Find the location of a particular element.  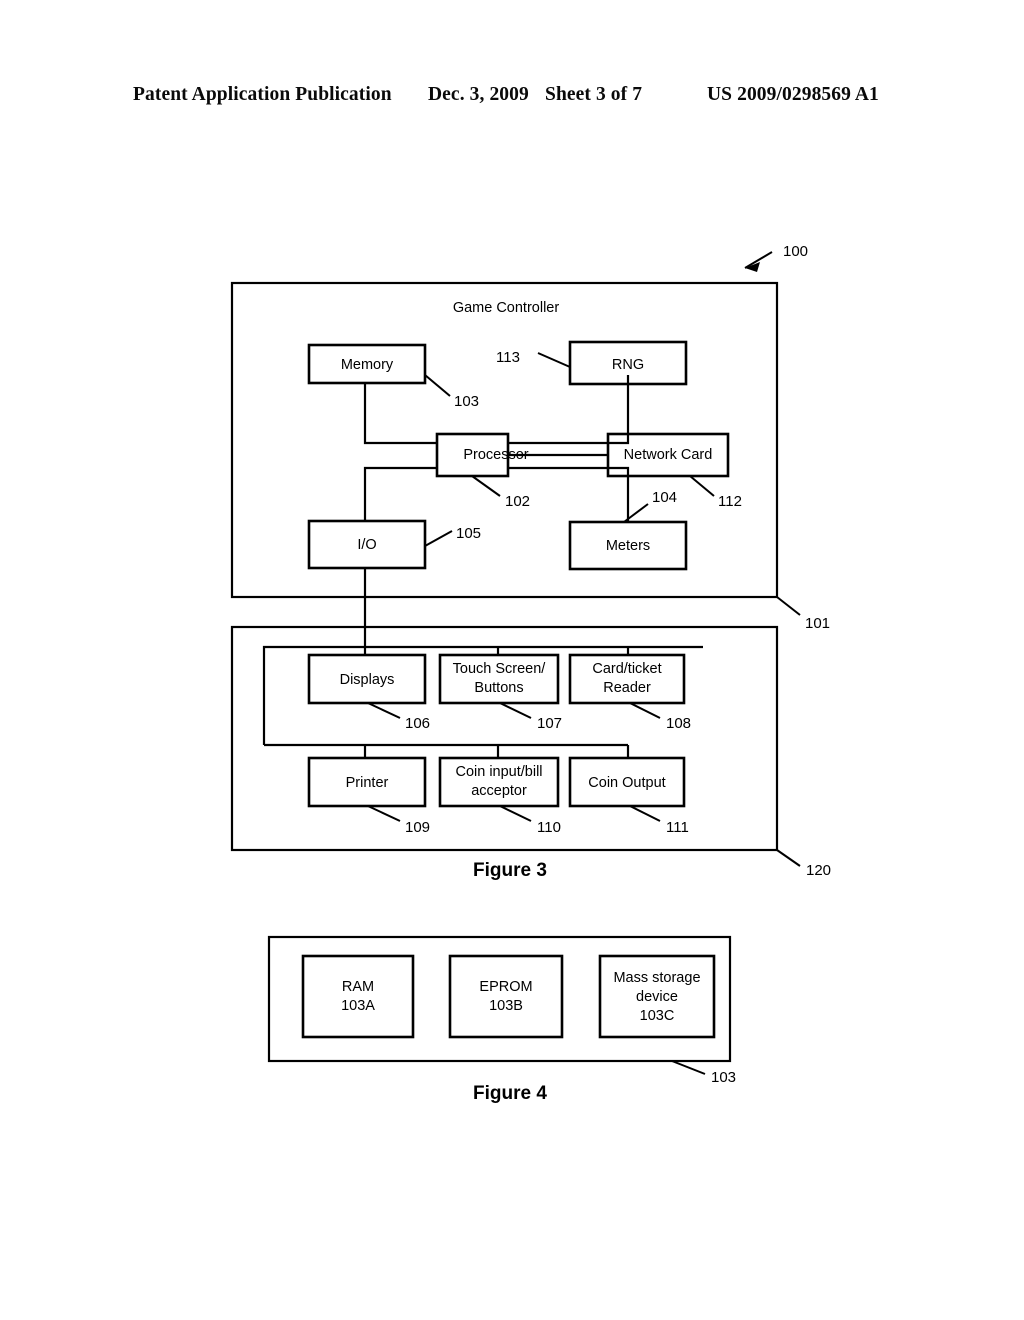

network-card-block-label: Network Card is located at coordinates (668, 455).